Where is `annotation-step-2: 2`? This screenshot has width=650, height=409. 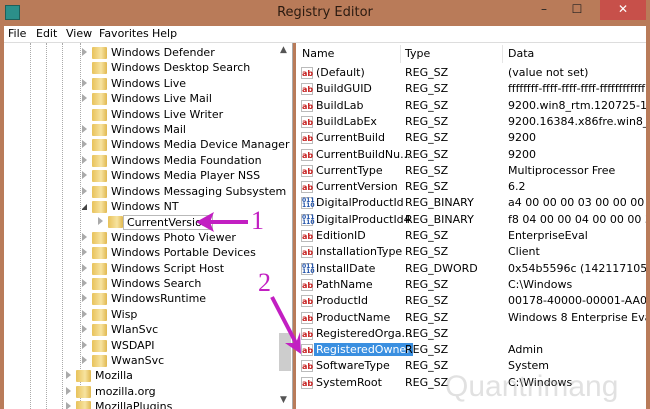 annotation-step-2: 2 is located at coordinates (264, 282).